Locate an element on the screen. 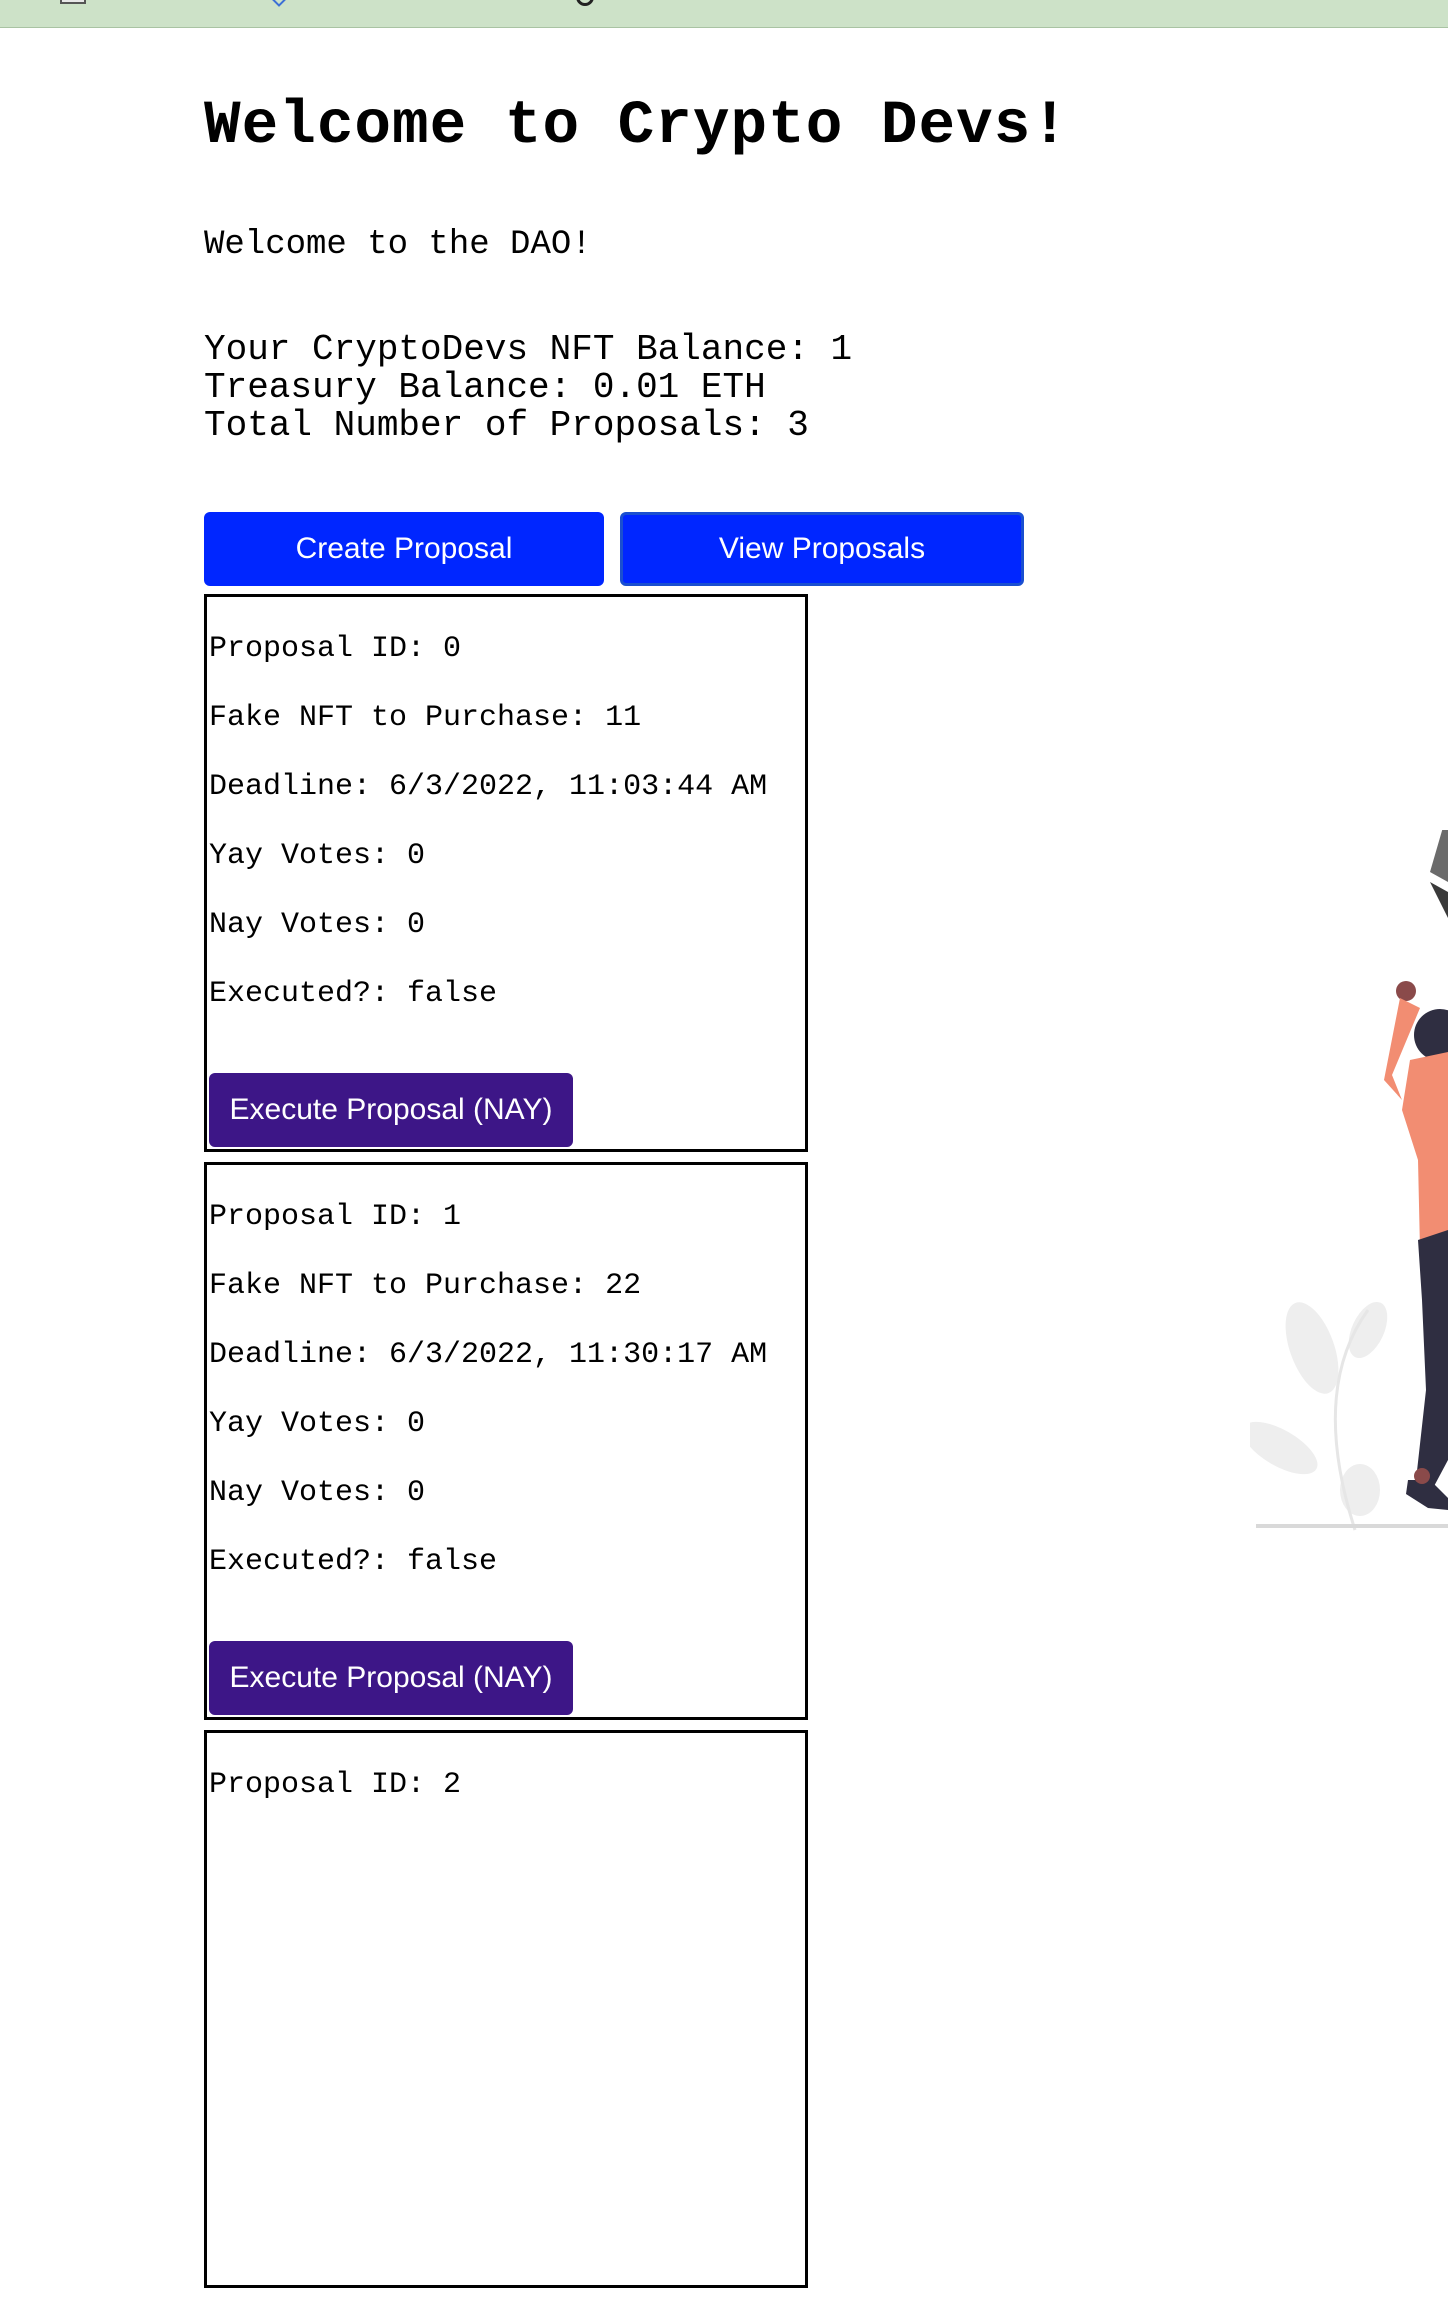  person-figure is located at coordinates (1416, 1245).